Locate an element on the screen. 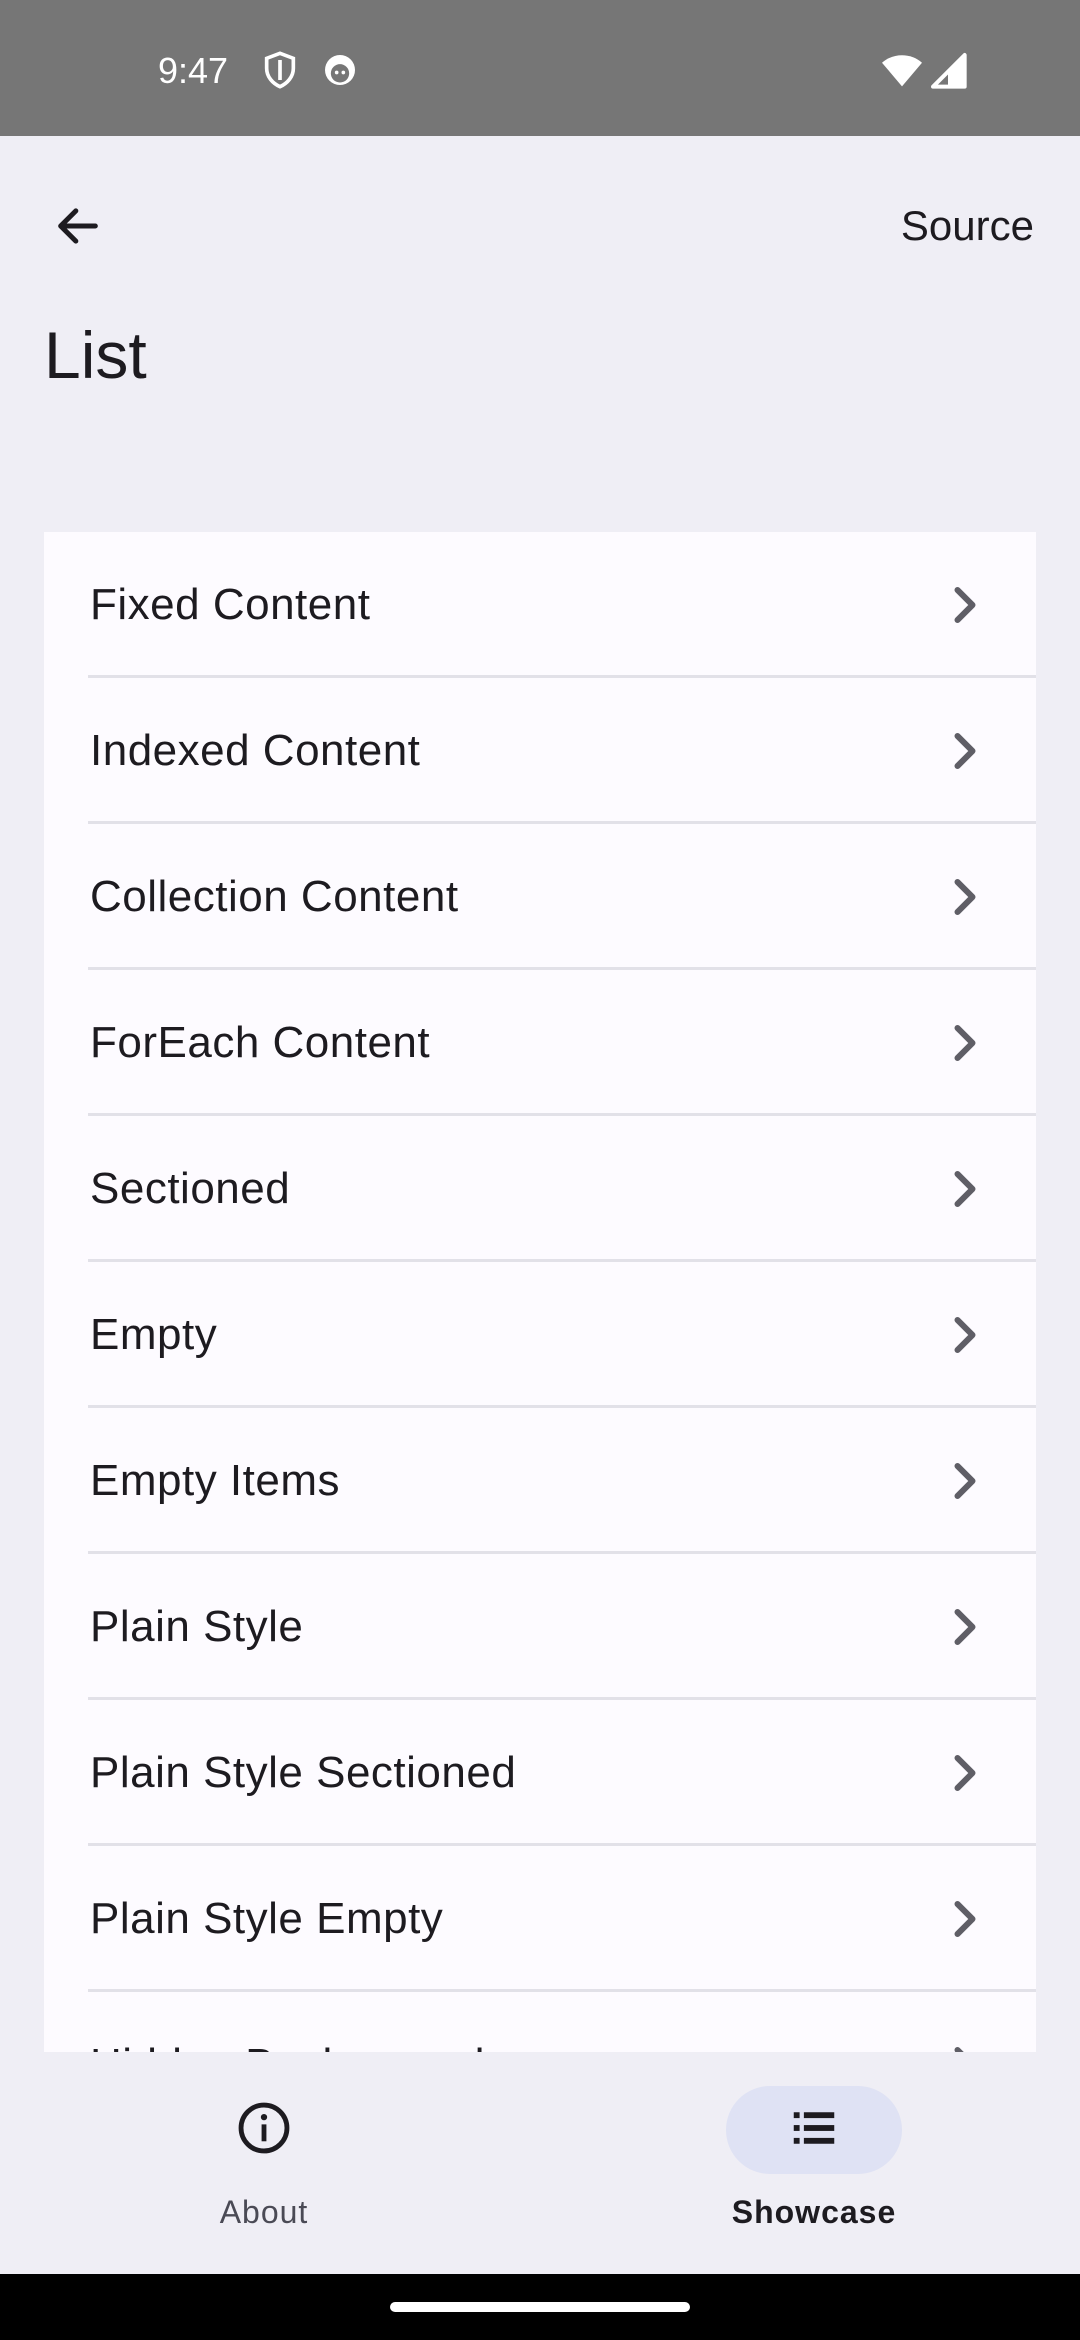  list-item-label: Fixed Content is located at coordinates (230, 604).